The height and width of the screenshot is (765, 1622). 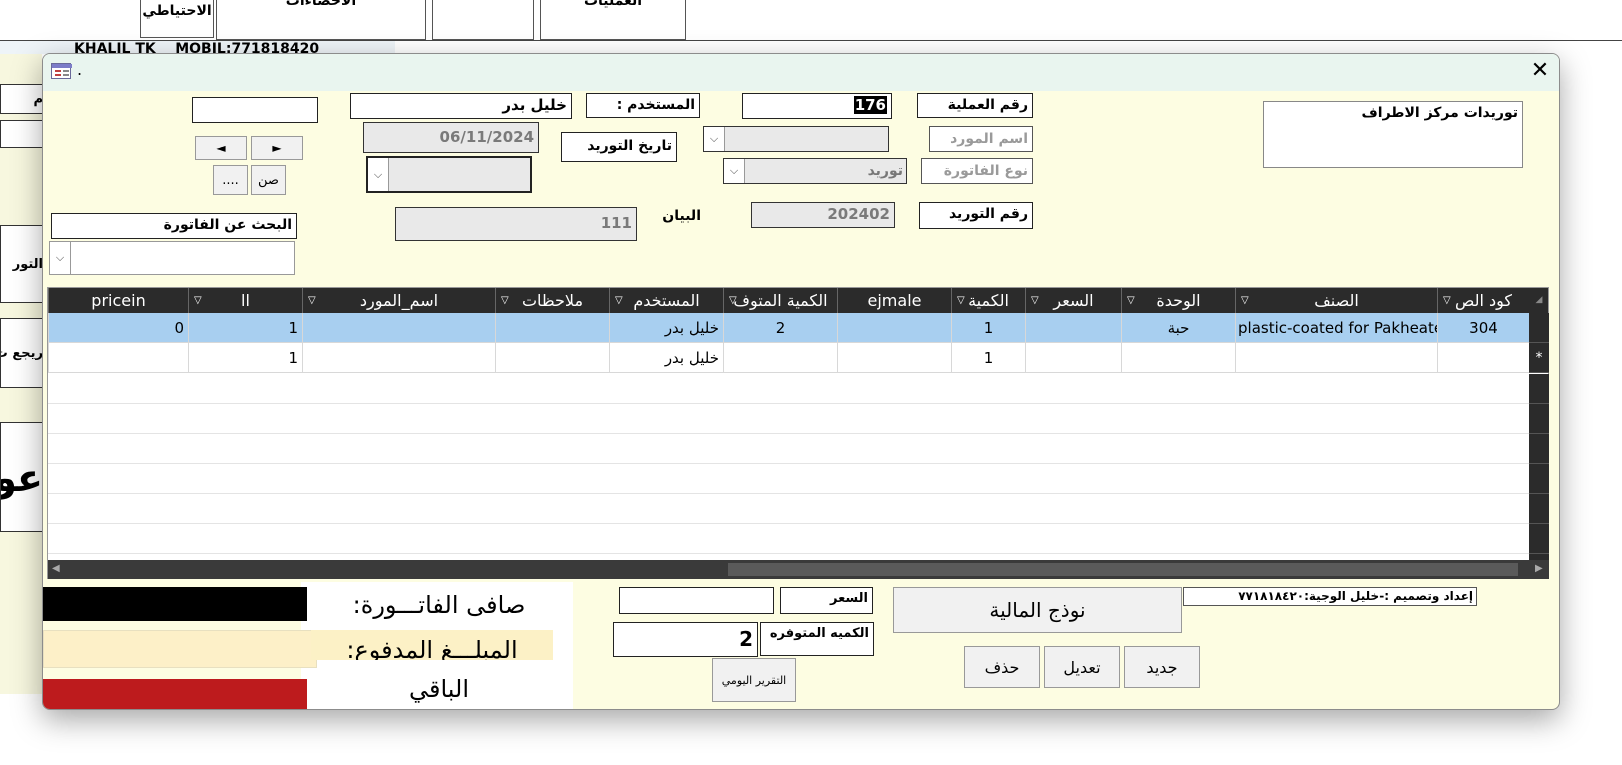 I want to click on search-box-top, so click(x=255, y=110).